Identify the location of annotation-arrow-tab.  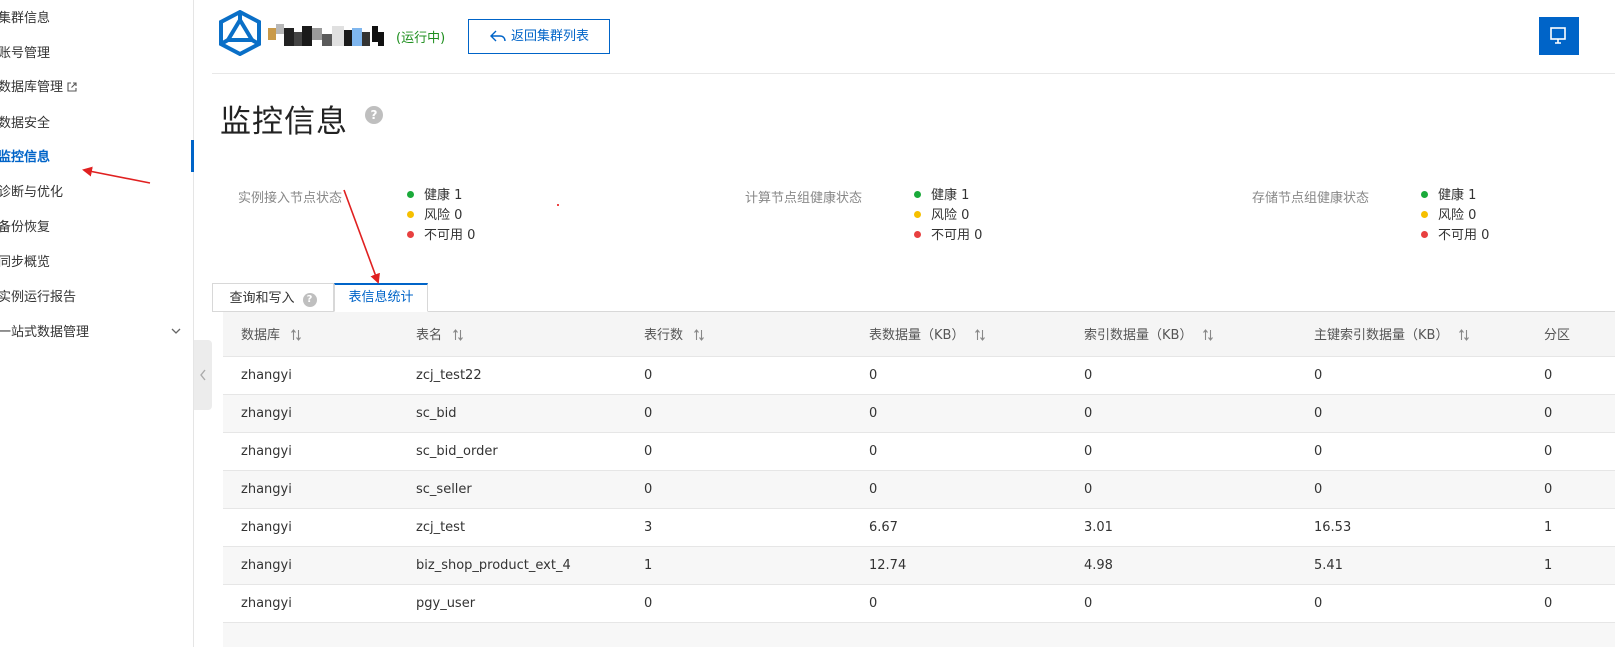
(361, 236).